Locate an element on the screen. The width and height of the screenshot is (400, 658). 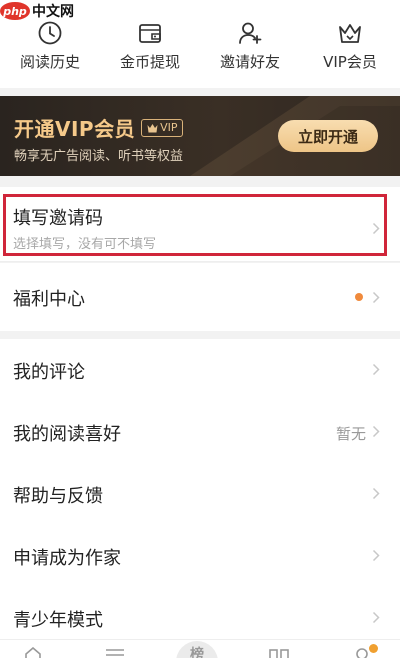
category-icon is located at coordinates (279, 653).